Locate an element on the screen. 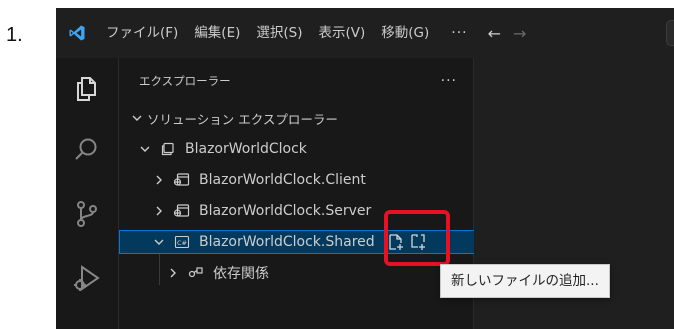  vscode-logo-icon is located at coordinates (77, 33).